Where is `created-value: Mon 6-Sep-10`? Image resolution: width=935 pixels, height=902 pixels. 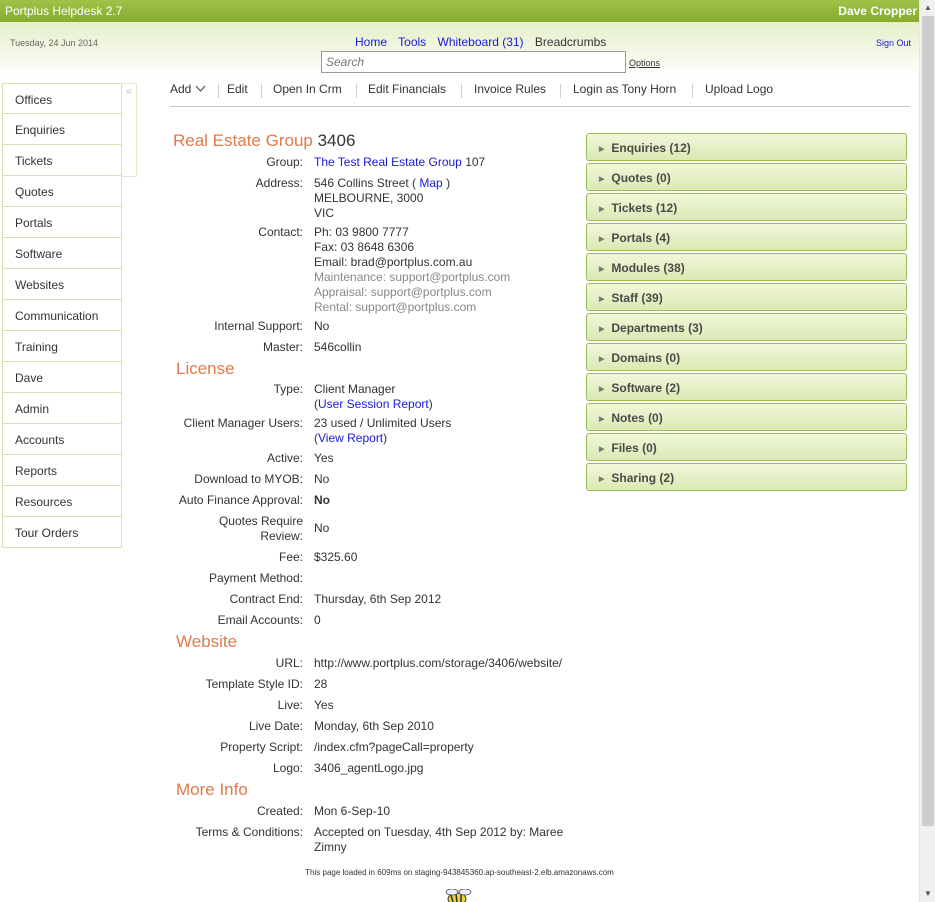
created-value: Mon 6-Sep-10 is located at coordinates (352, 811).